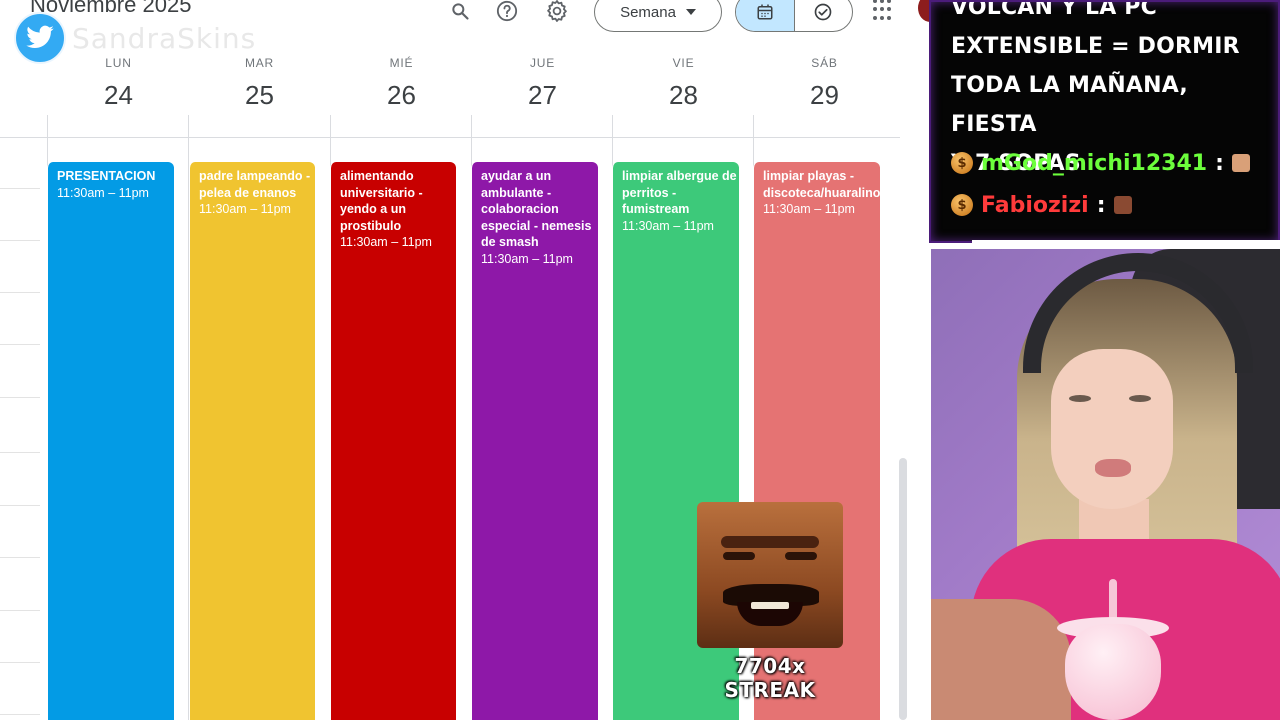 The image size is (1280, 720). Describe the element at coordinates (557, 12) in the screenshot. I see `gear-icon` at that location.